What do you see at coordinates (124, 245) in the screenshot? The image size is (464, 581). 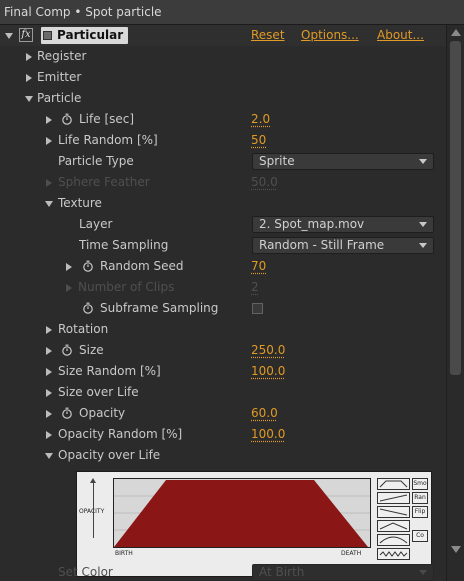 I see `param-label: Time Sampling` at bounding box center [124, 245].